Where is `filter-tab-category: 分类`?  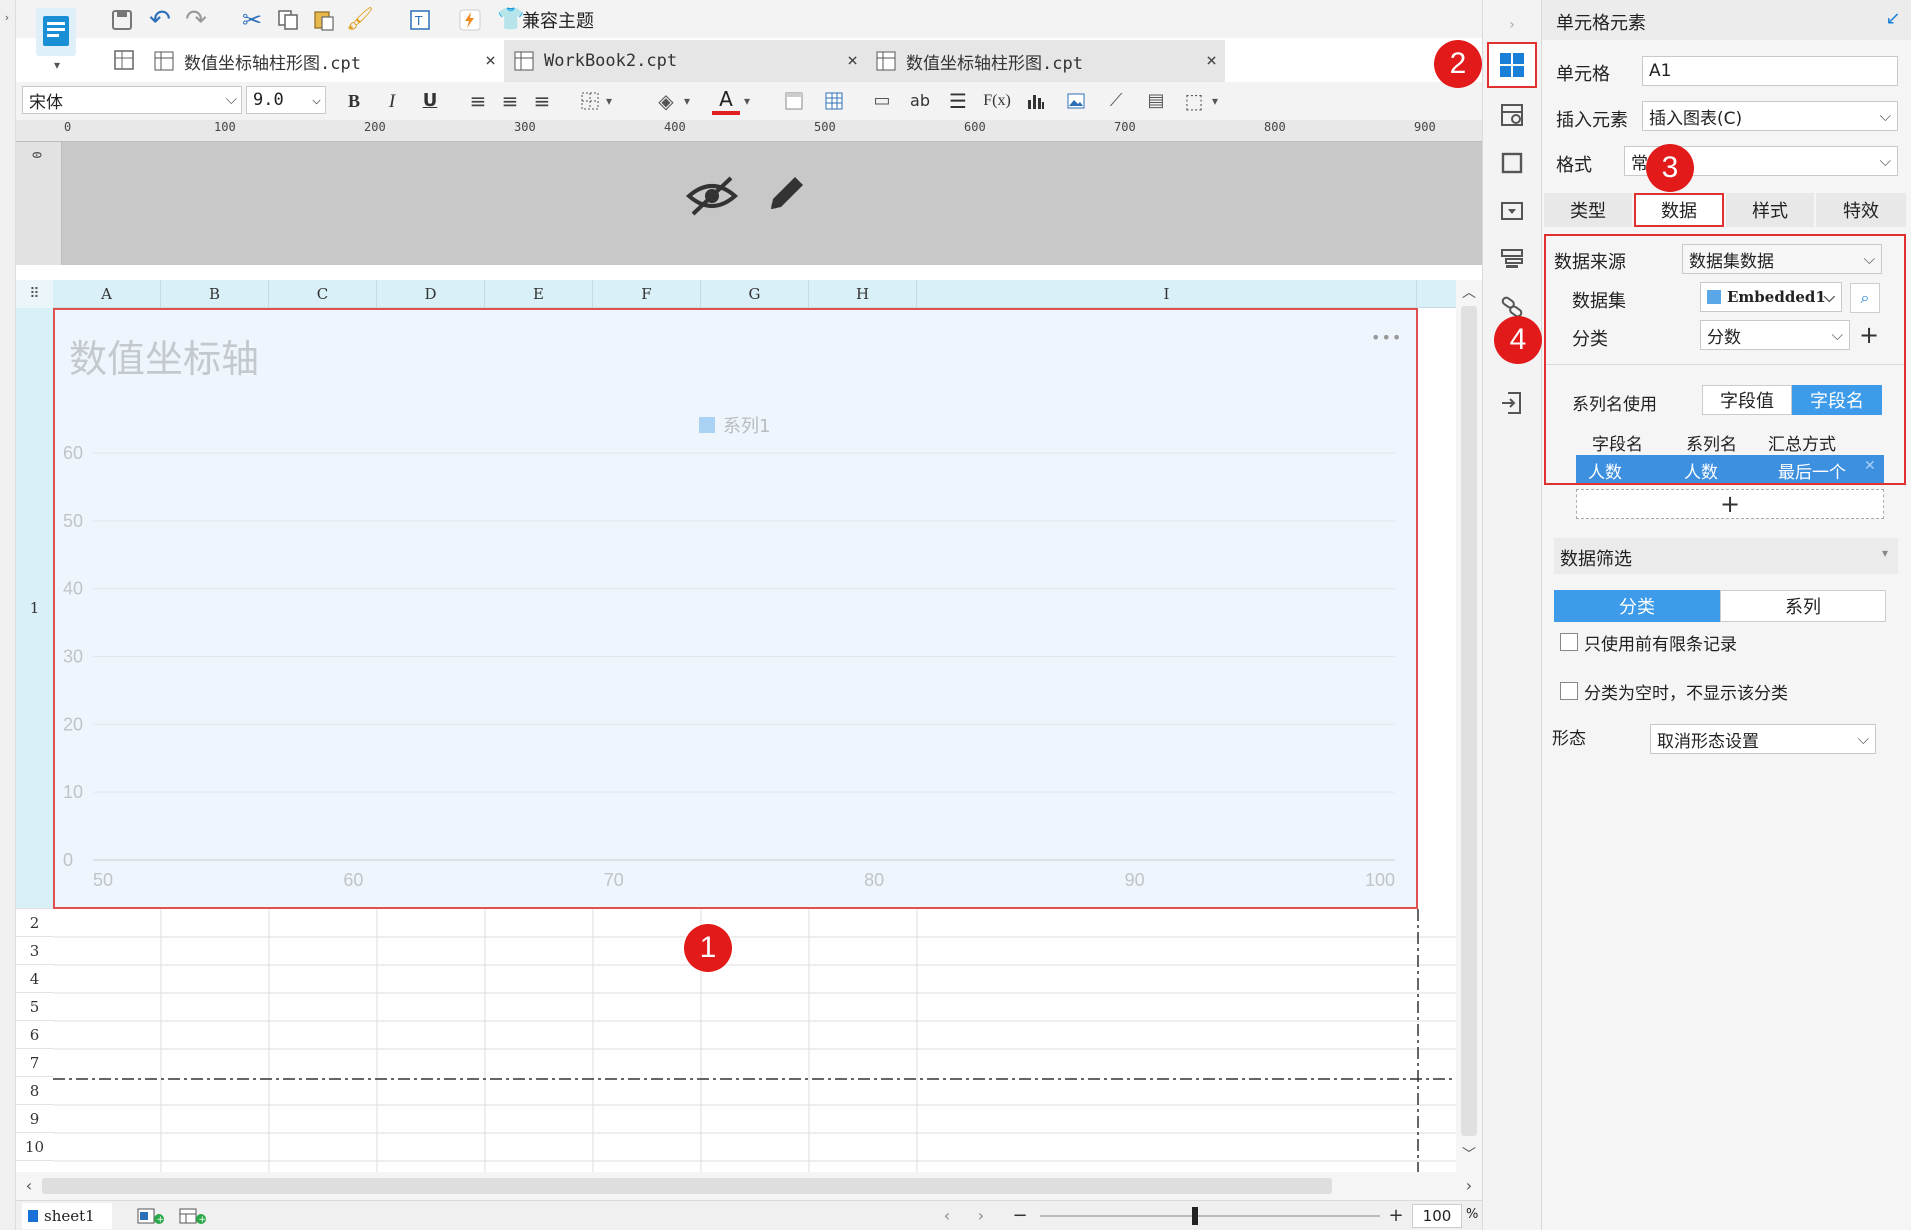
filter-tab-category: 分类 is located at coordinates (1637, 606).